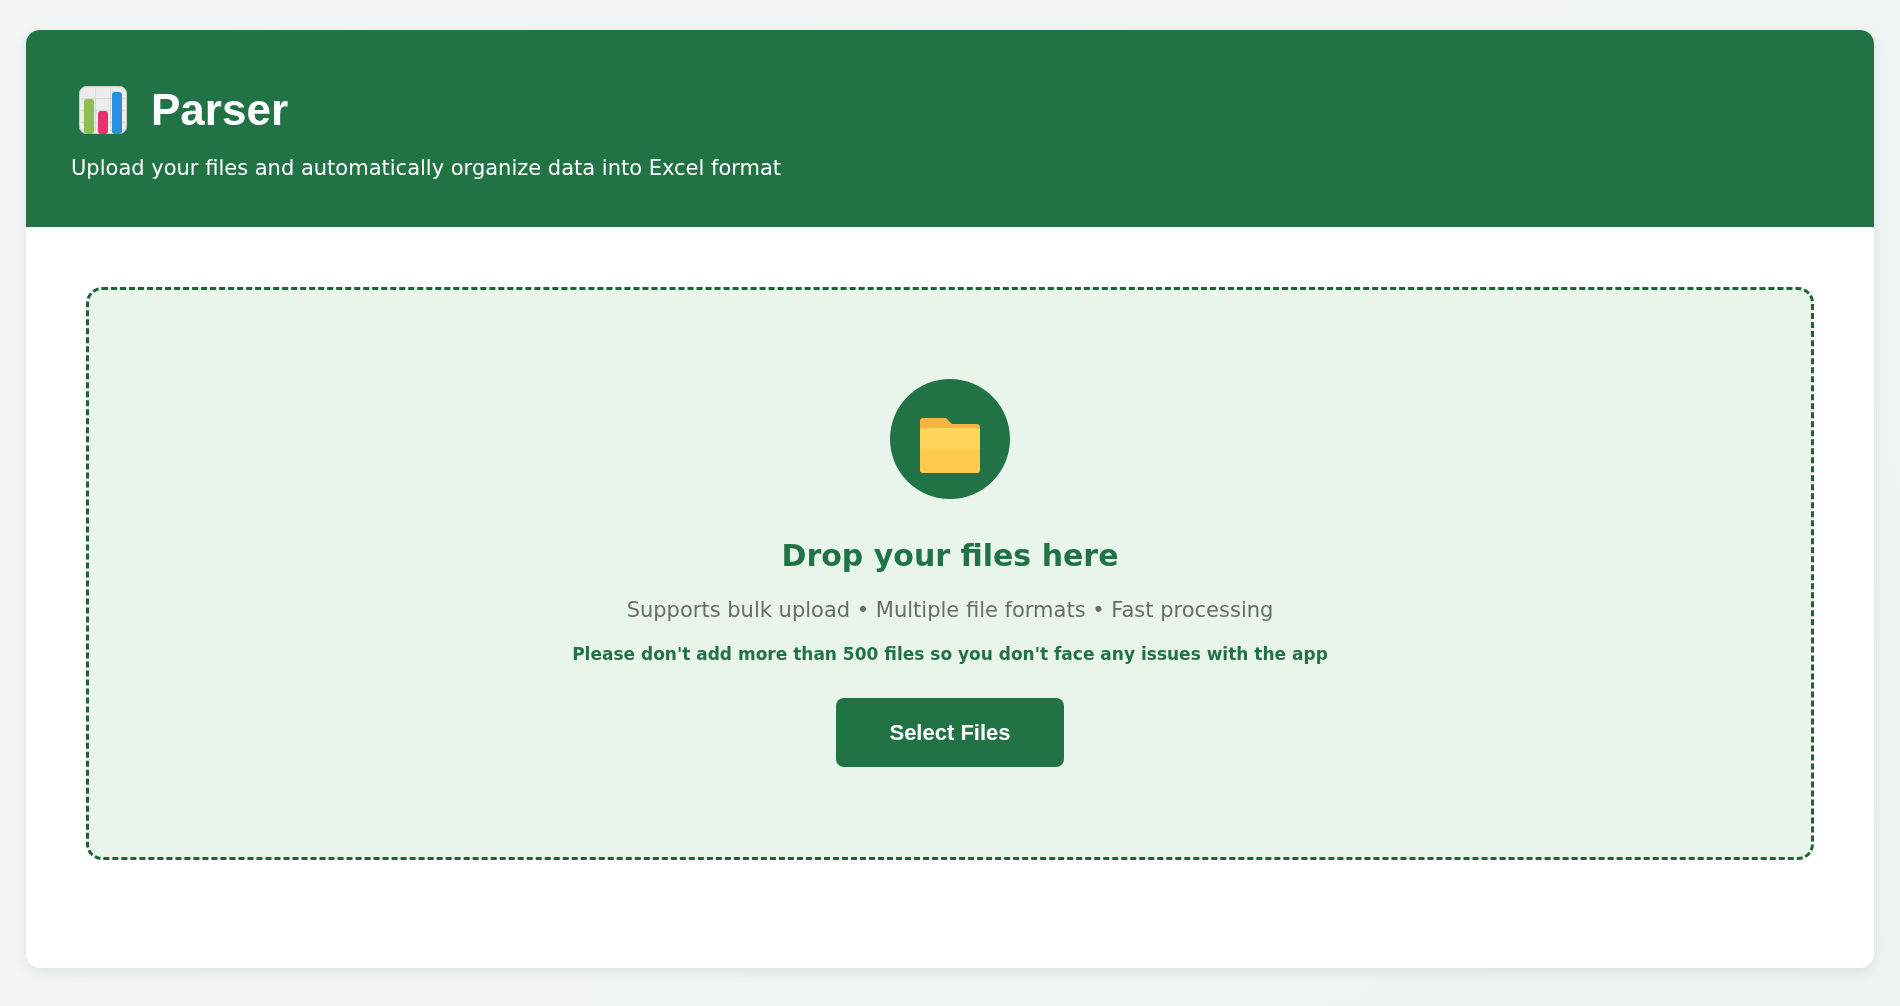  Describe the element at coordinates (950, 556) in the screenshot. I see `drop-heading: Drop your files here` at that location.